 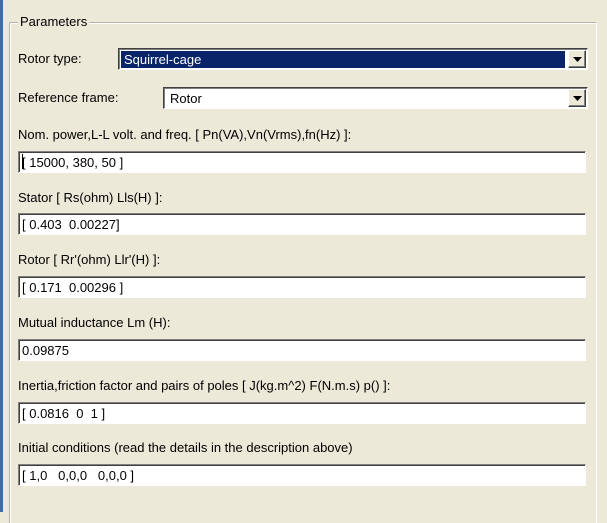 I want to click on reference-frame-row: Reference frame:, so click(x=68, y=98).